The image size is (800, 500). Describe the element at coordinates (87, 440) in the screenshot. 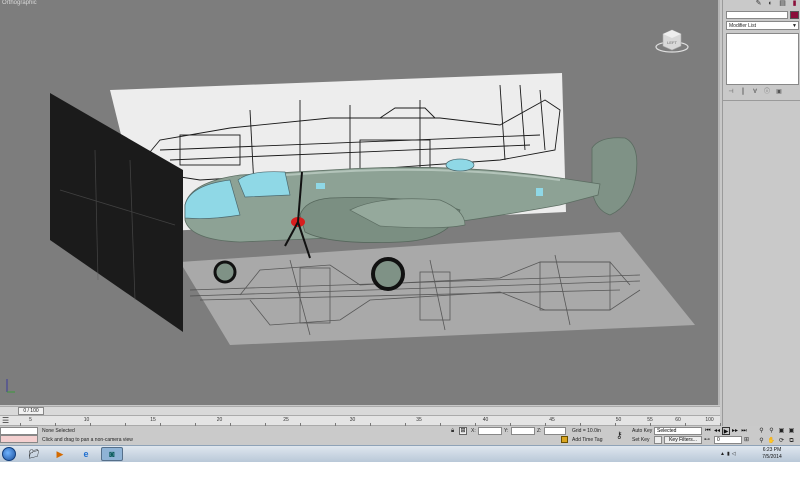

I see `prompt-line: Click and drag to pan a non-camera view` at that location.